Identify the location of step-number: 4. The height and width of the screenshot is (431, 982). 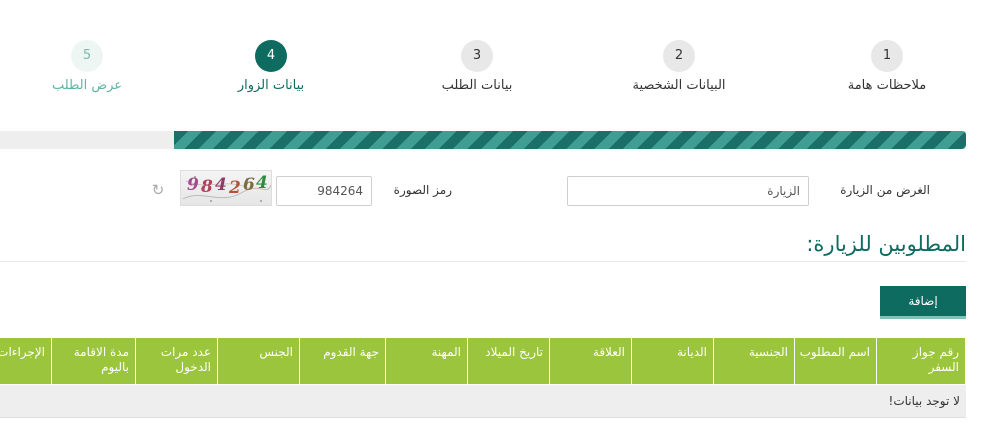
(271, 56).